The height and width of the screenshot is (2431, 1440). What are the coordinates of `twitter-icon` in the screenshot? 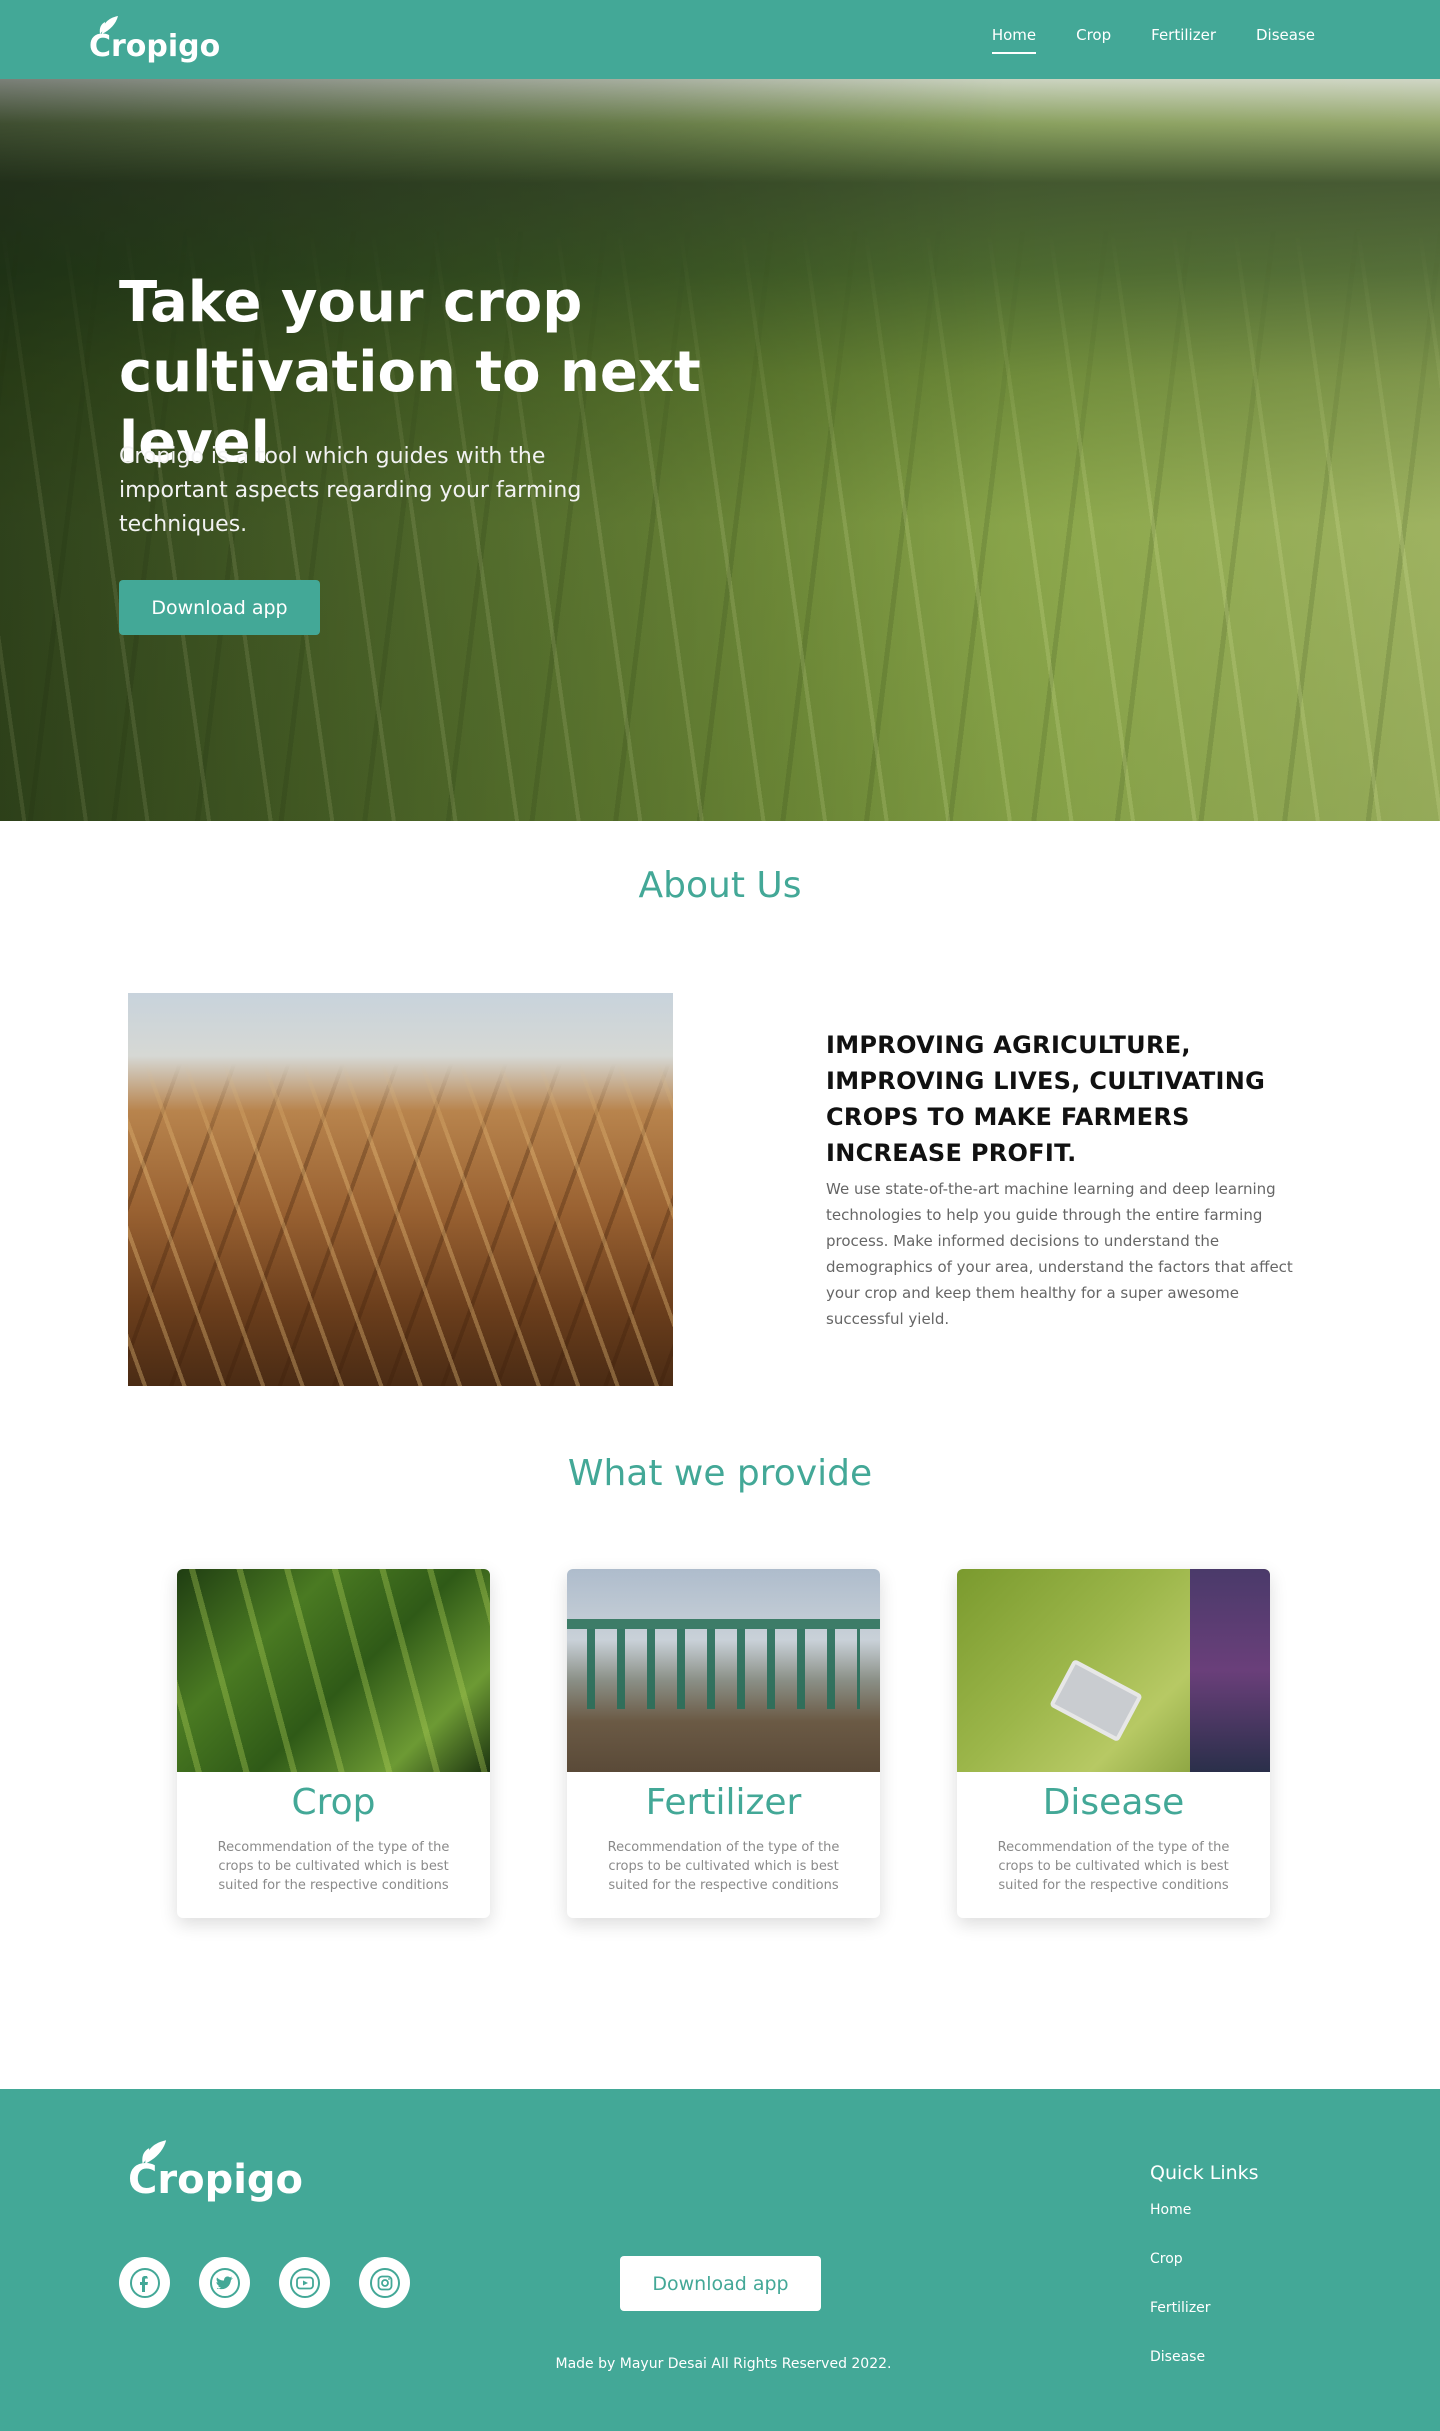 It's located at (224, 2282).